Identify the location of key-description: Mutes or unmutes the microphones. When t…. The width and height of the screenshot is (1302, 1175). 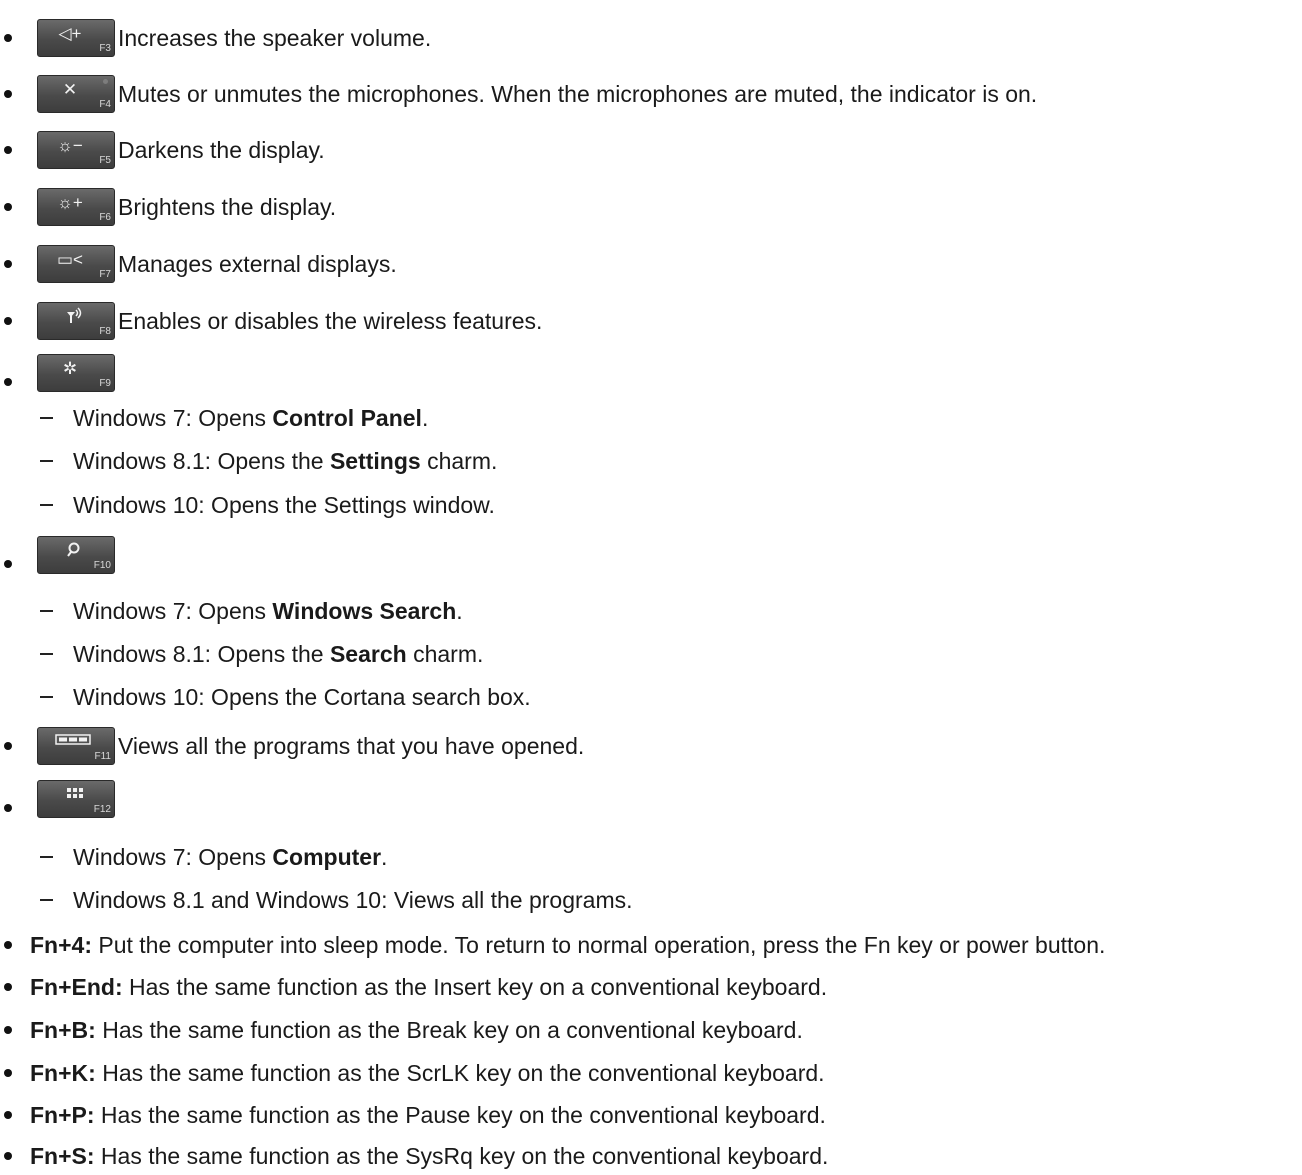
(578, 94).